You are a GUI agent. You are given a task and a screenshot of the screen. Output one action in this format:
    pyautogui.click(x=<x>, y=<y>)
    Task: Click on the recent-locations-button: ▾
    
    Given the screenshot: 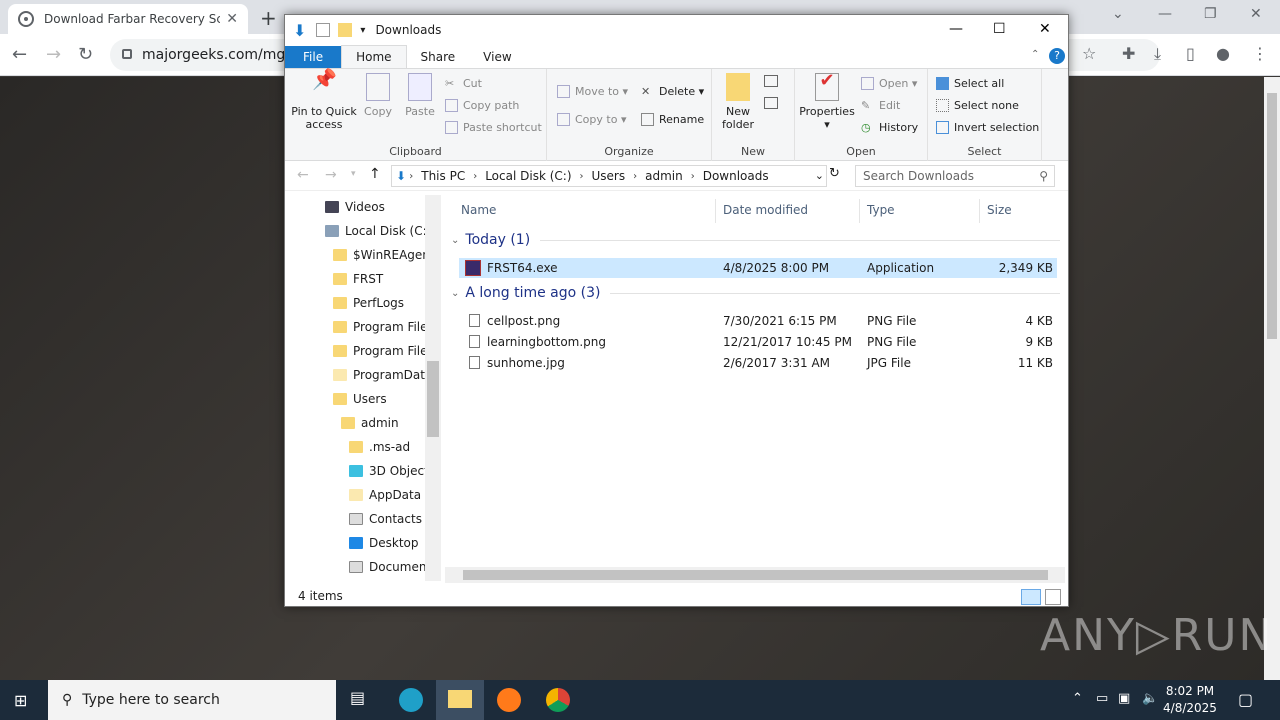 What is the action you would take?
    pyautogui.click(x=353, y=174)
    